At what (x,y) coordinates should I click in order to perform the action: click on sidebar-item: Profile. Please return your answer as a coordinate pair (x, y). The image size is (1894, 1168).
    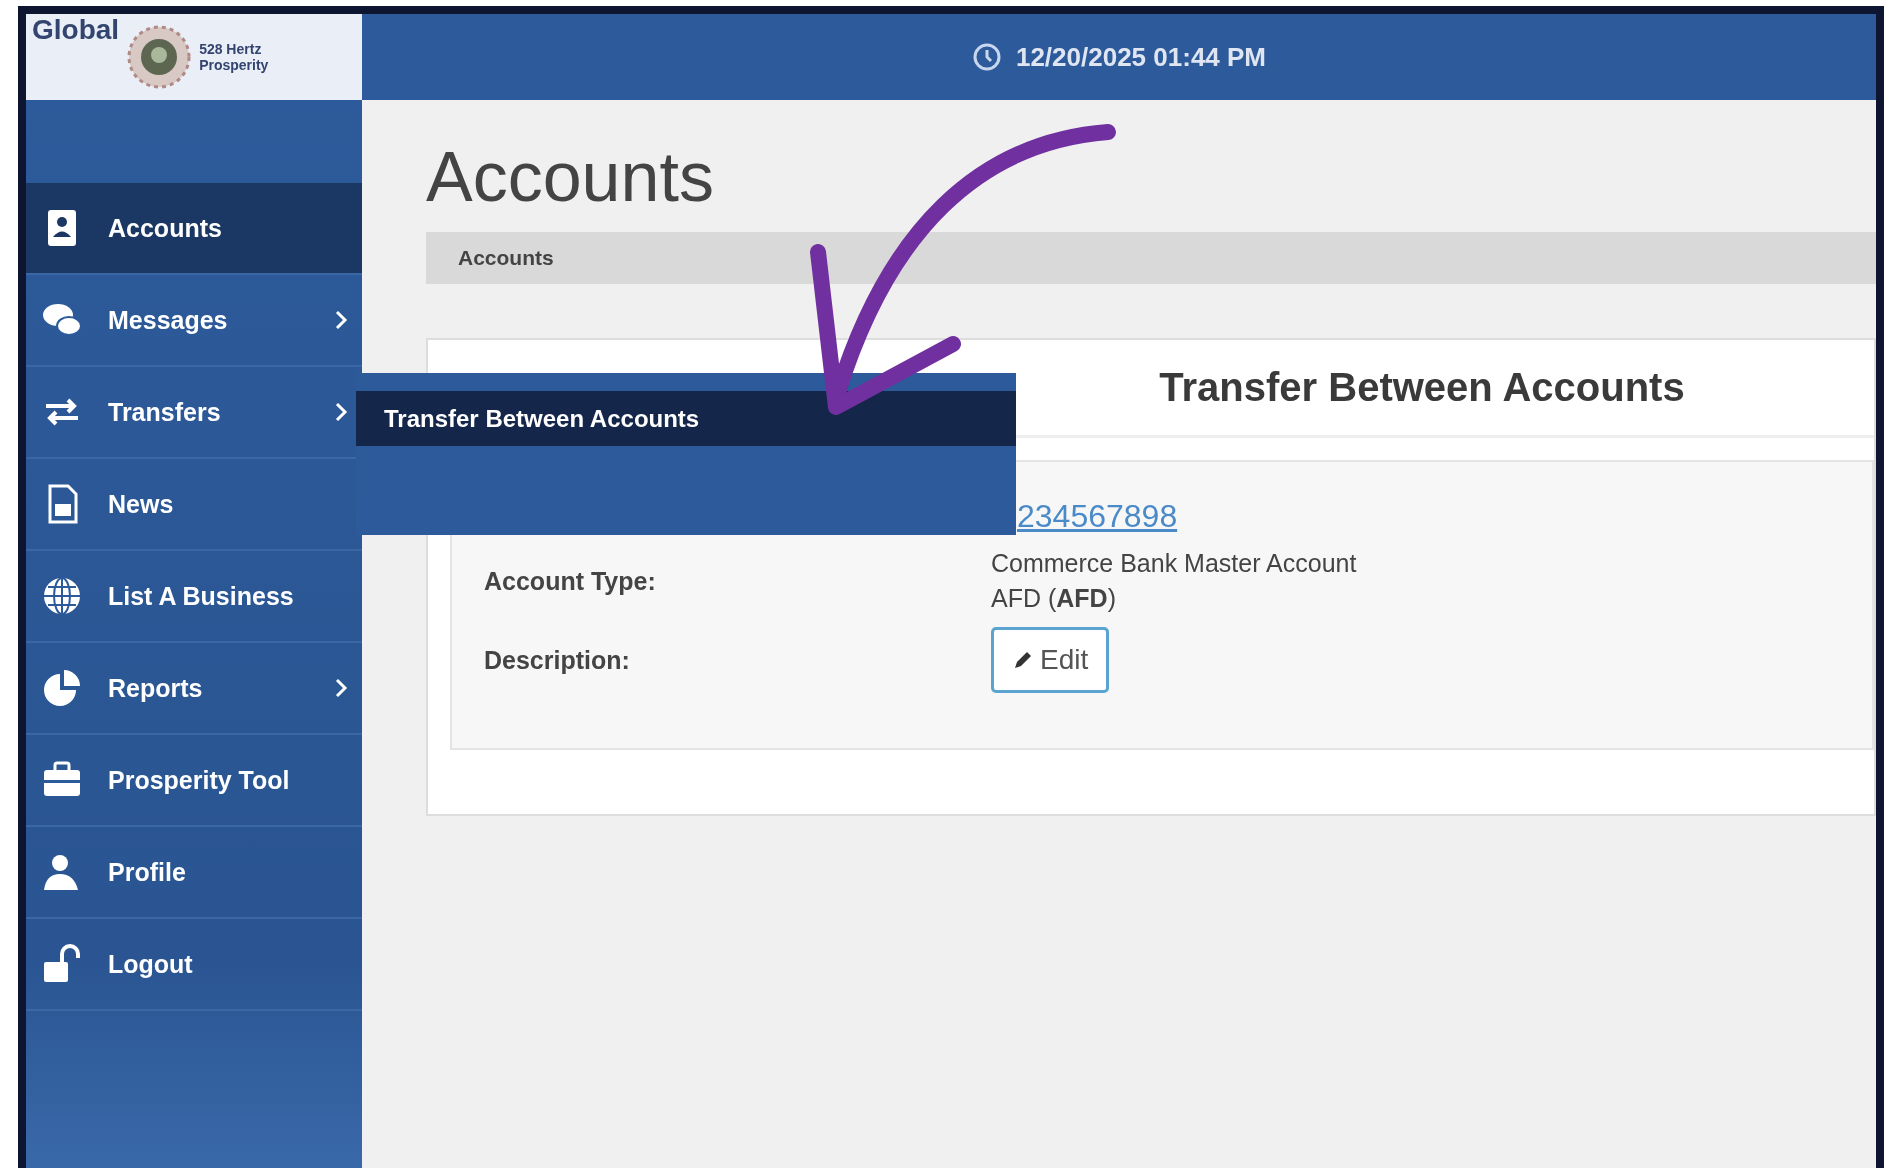
    Looking at the image, I should click on (194, 873).